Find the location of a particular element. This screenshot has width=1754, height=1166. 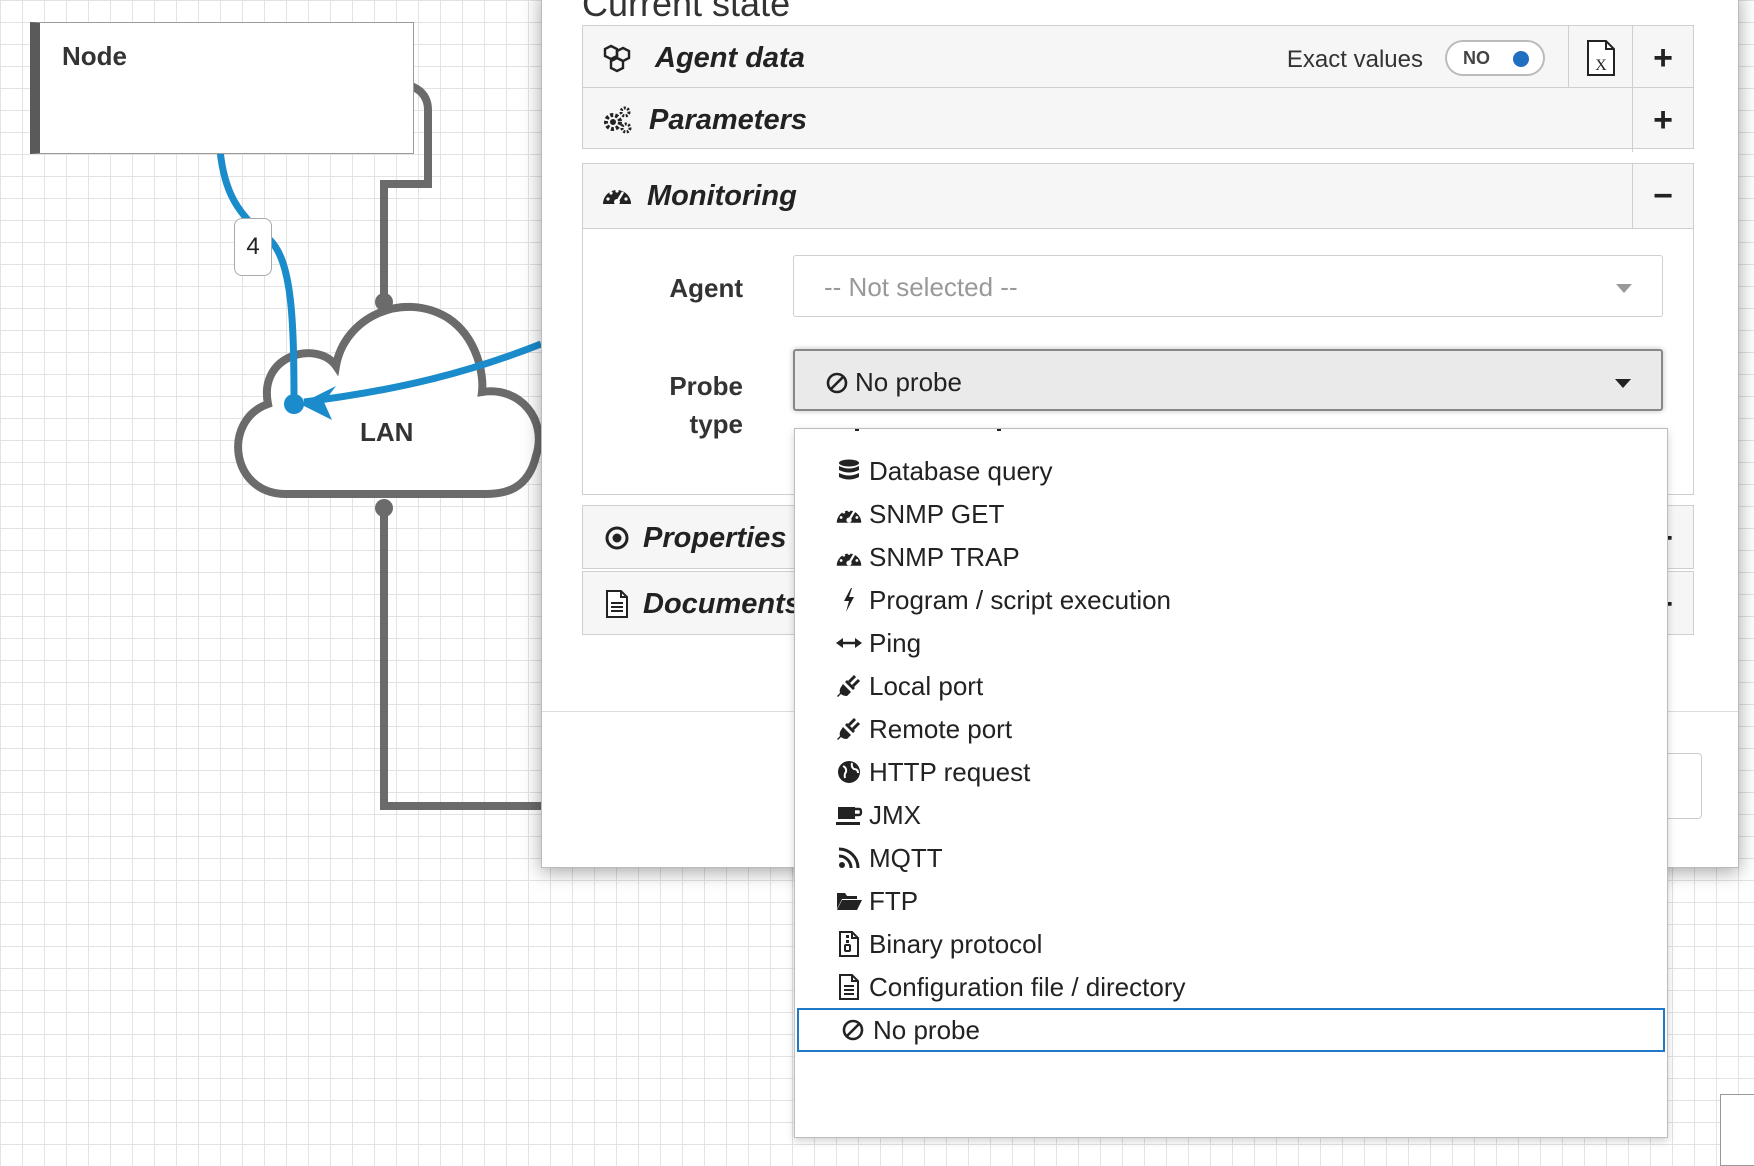

agent-select-placeholder: -- Not selected -- is located at coordinates (921, 287).